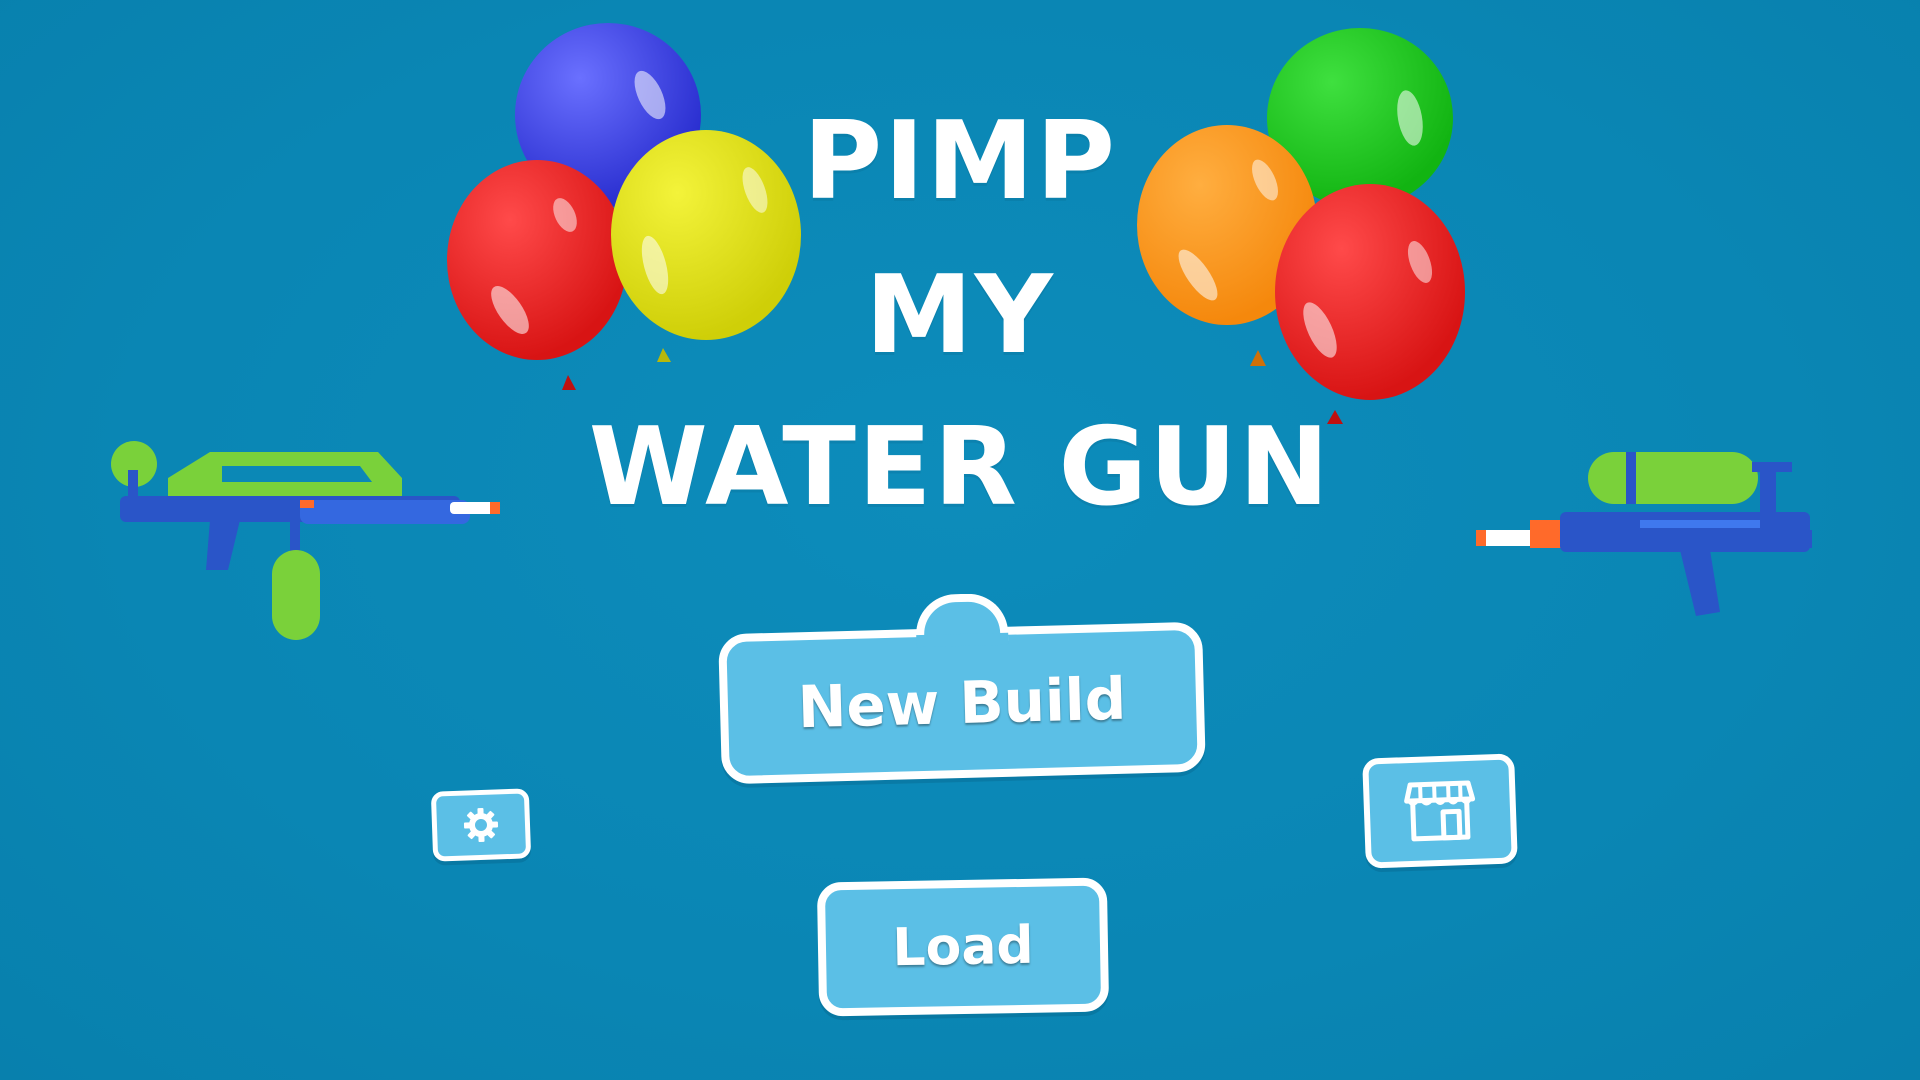 This screenshot has width=1920, height=1080. What do you see at coordinates (960, 467) in the screenshot?
I see `title-line-3: WATER GUN` at bounding box center [960, 467].